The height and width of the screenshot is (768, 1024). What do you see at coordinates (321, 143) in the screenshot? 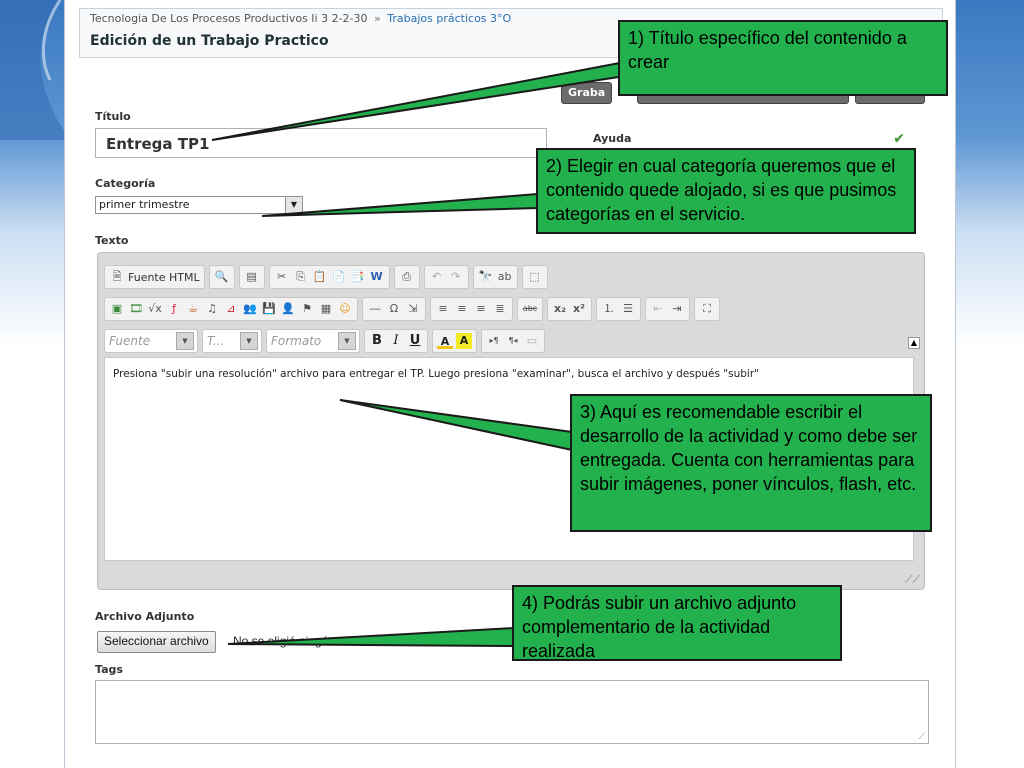
I see `title-input: Entrega TP1` at bounding box center [321, 143].